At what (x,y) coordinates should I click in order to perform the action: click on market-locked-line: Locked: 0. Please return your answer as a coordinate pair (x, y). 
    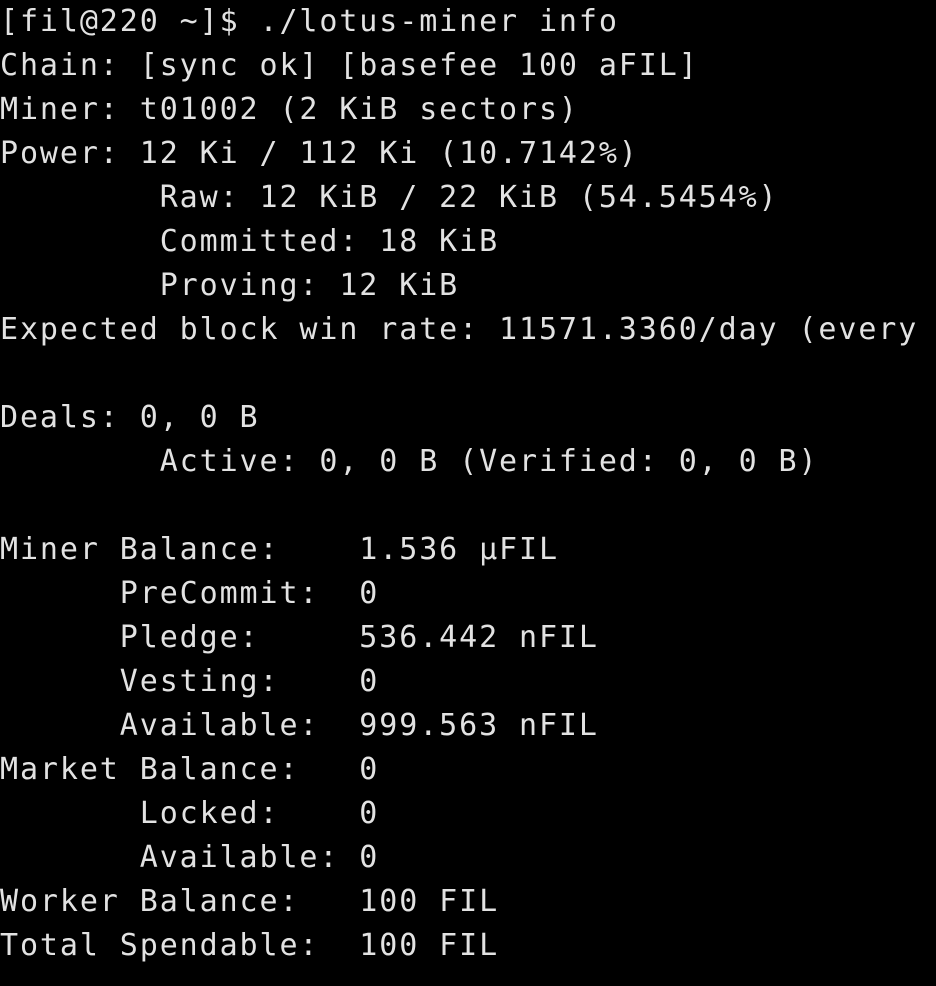
    Looking at the image, I should click on (190, 813).